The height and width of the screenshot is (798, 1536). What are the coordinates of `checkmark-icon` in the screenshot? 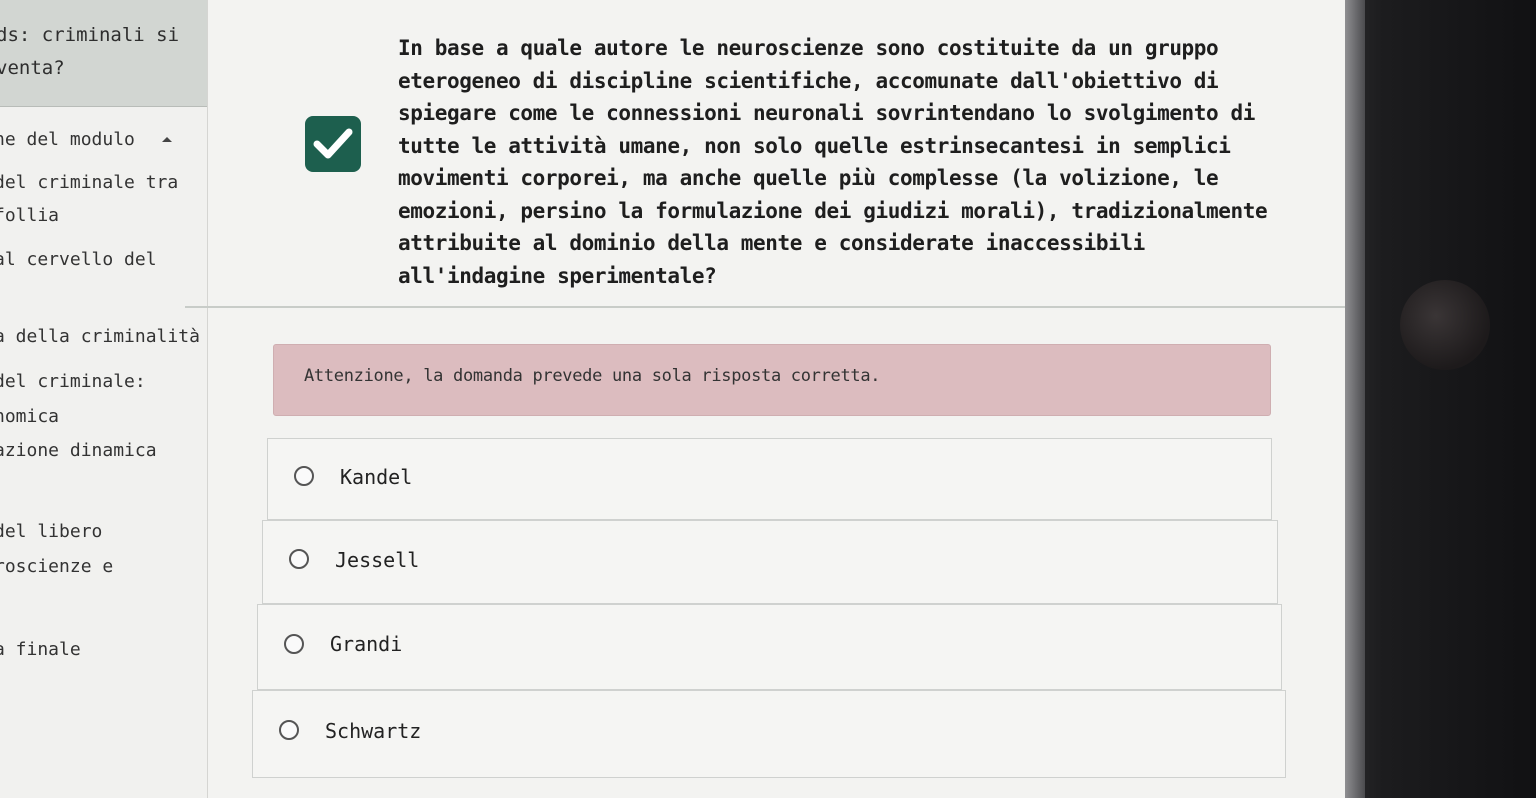 It's located at (333, 143).